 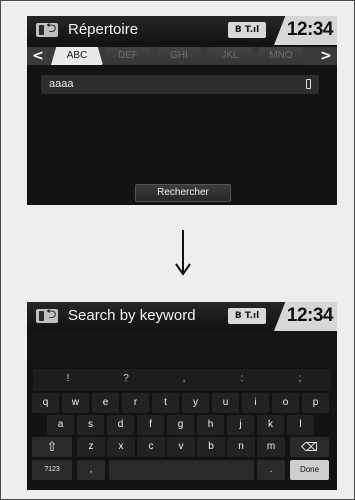 What do you see at coordinates (105, 403) in the screenshot?
I see `key-e: e` at bounding box center [105, 403].